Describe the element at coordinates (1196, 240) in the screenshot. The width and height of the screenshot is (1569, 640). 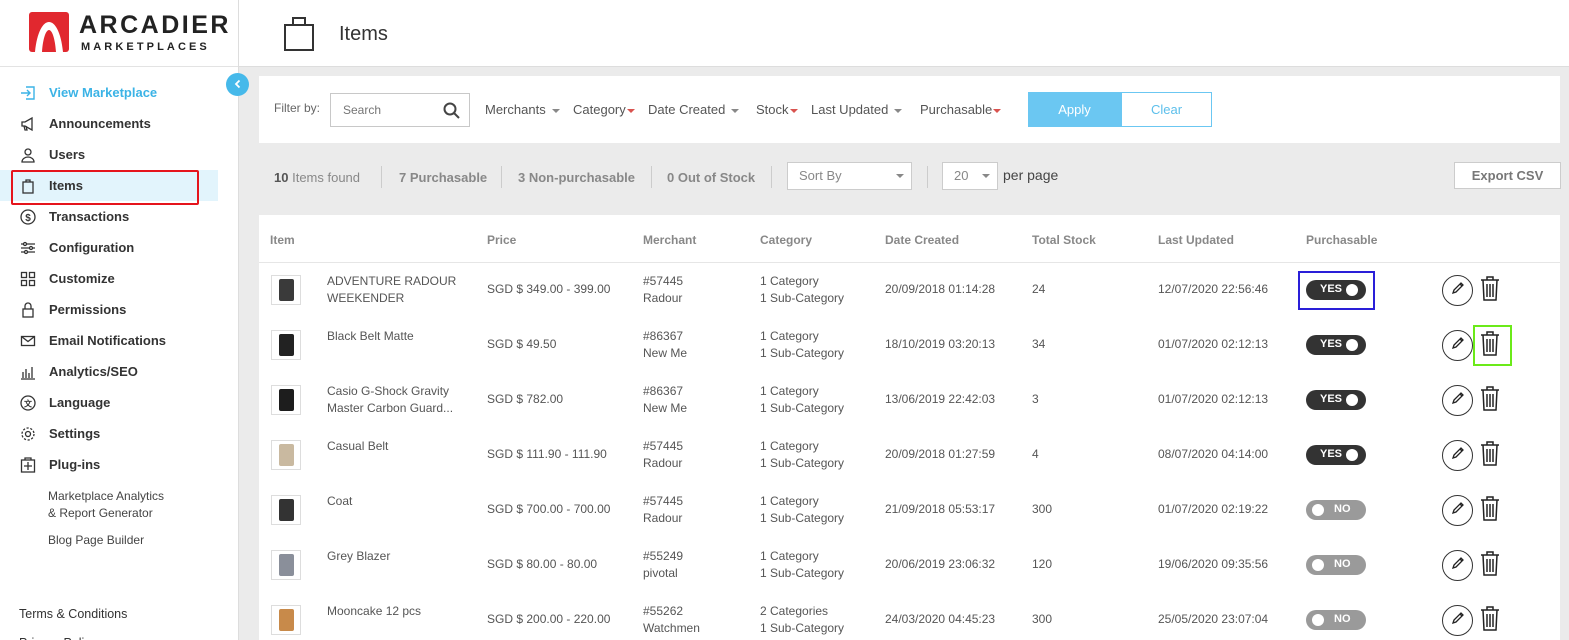
I see `col-last-updated: Last Updated` at that location.